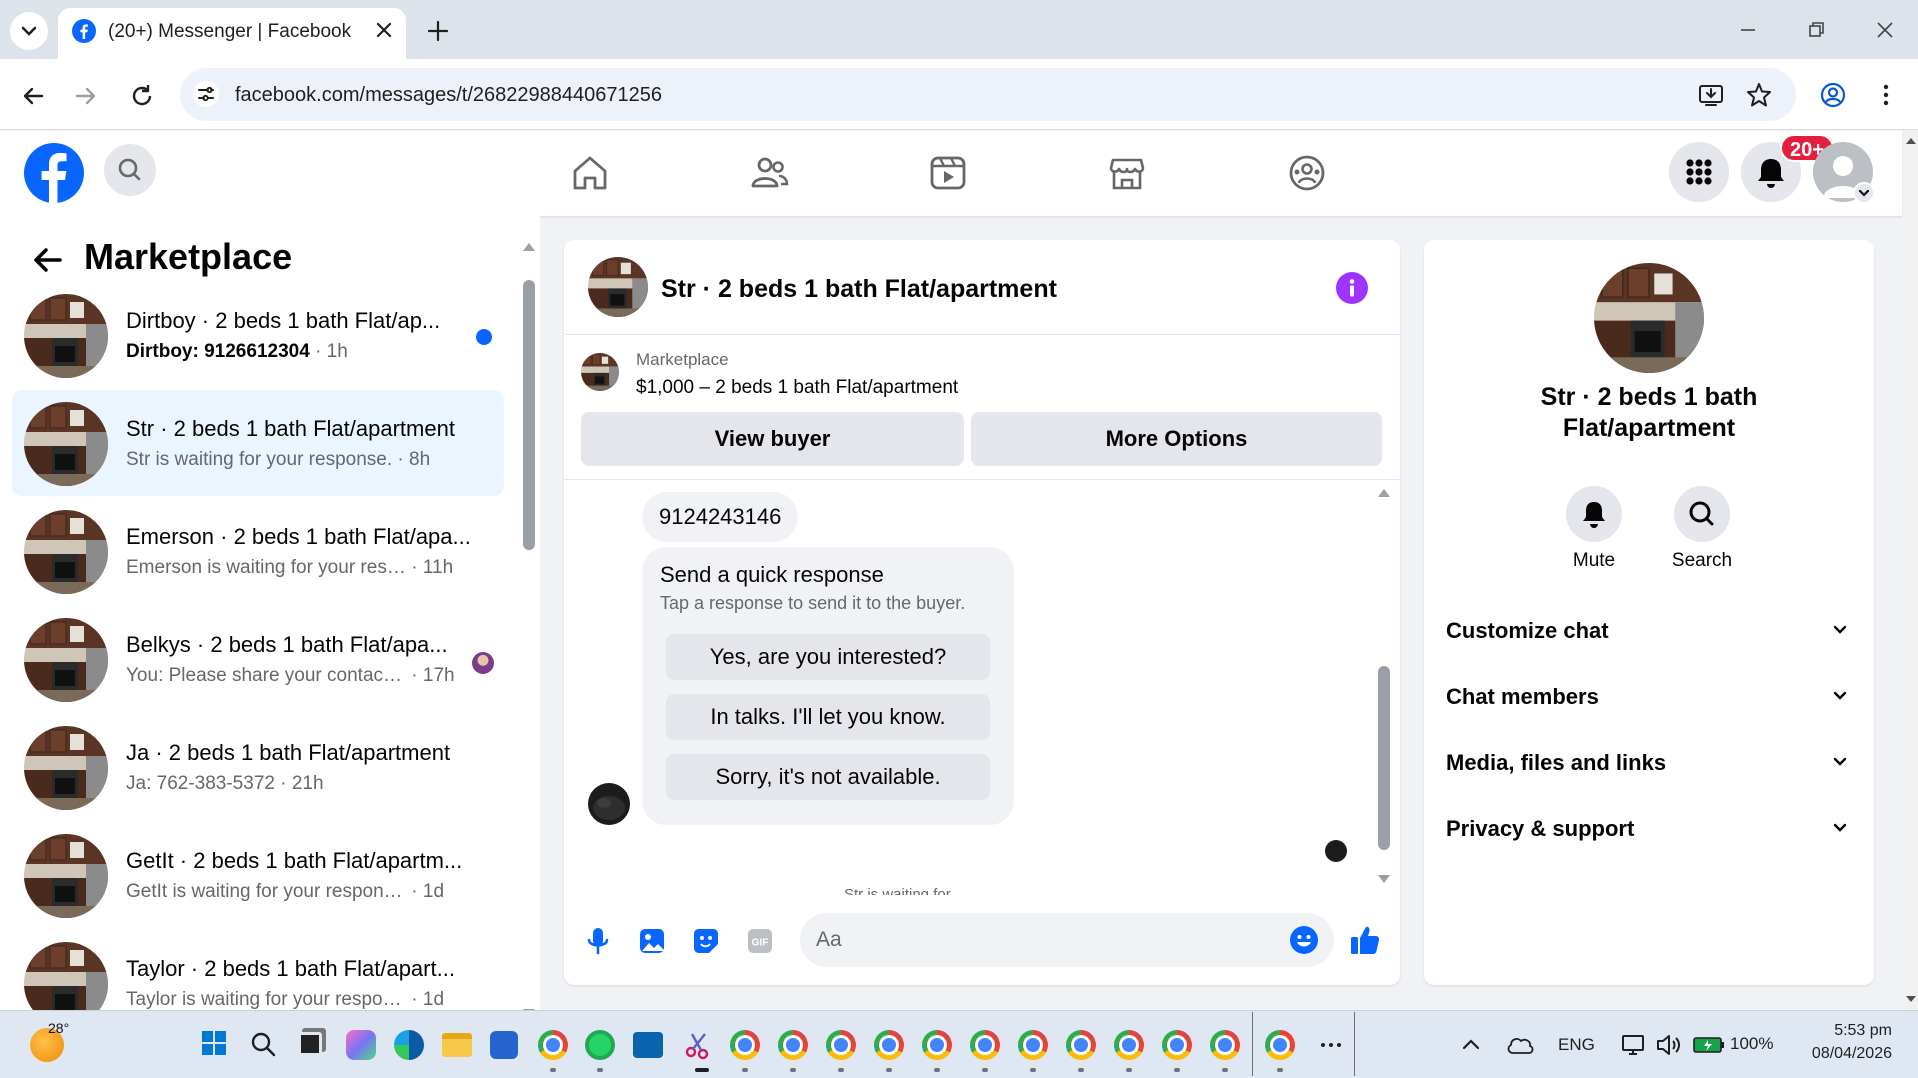  What do you see at coordinates (1709, 1045) in the screenshot?
I see `battery-icon` at bounding box center [1709, 1045].